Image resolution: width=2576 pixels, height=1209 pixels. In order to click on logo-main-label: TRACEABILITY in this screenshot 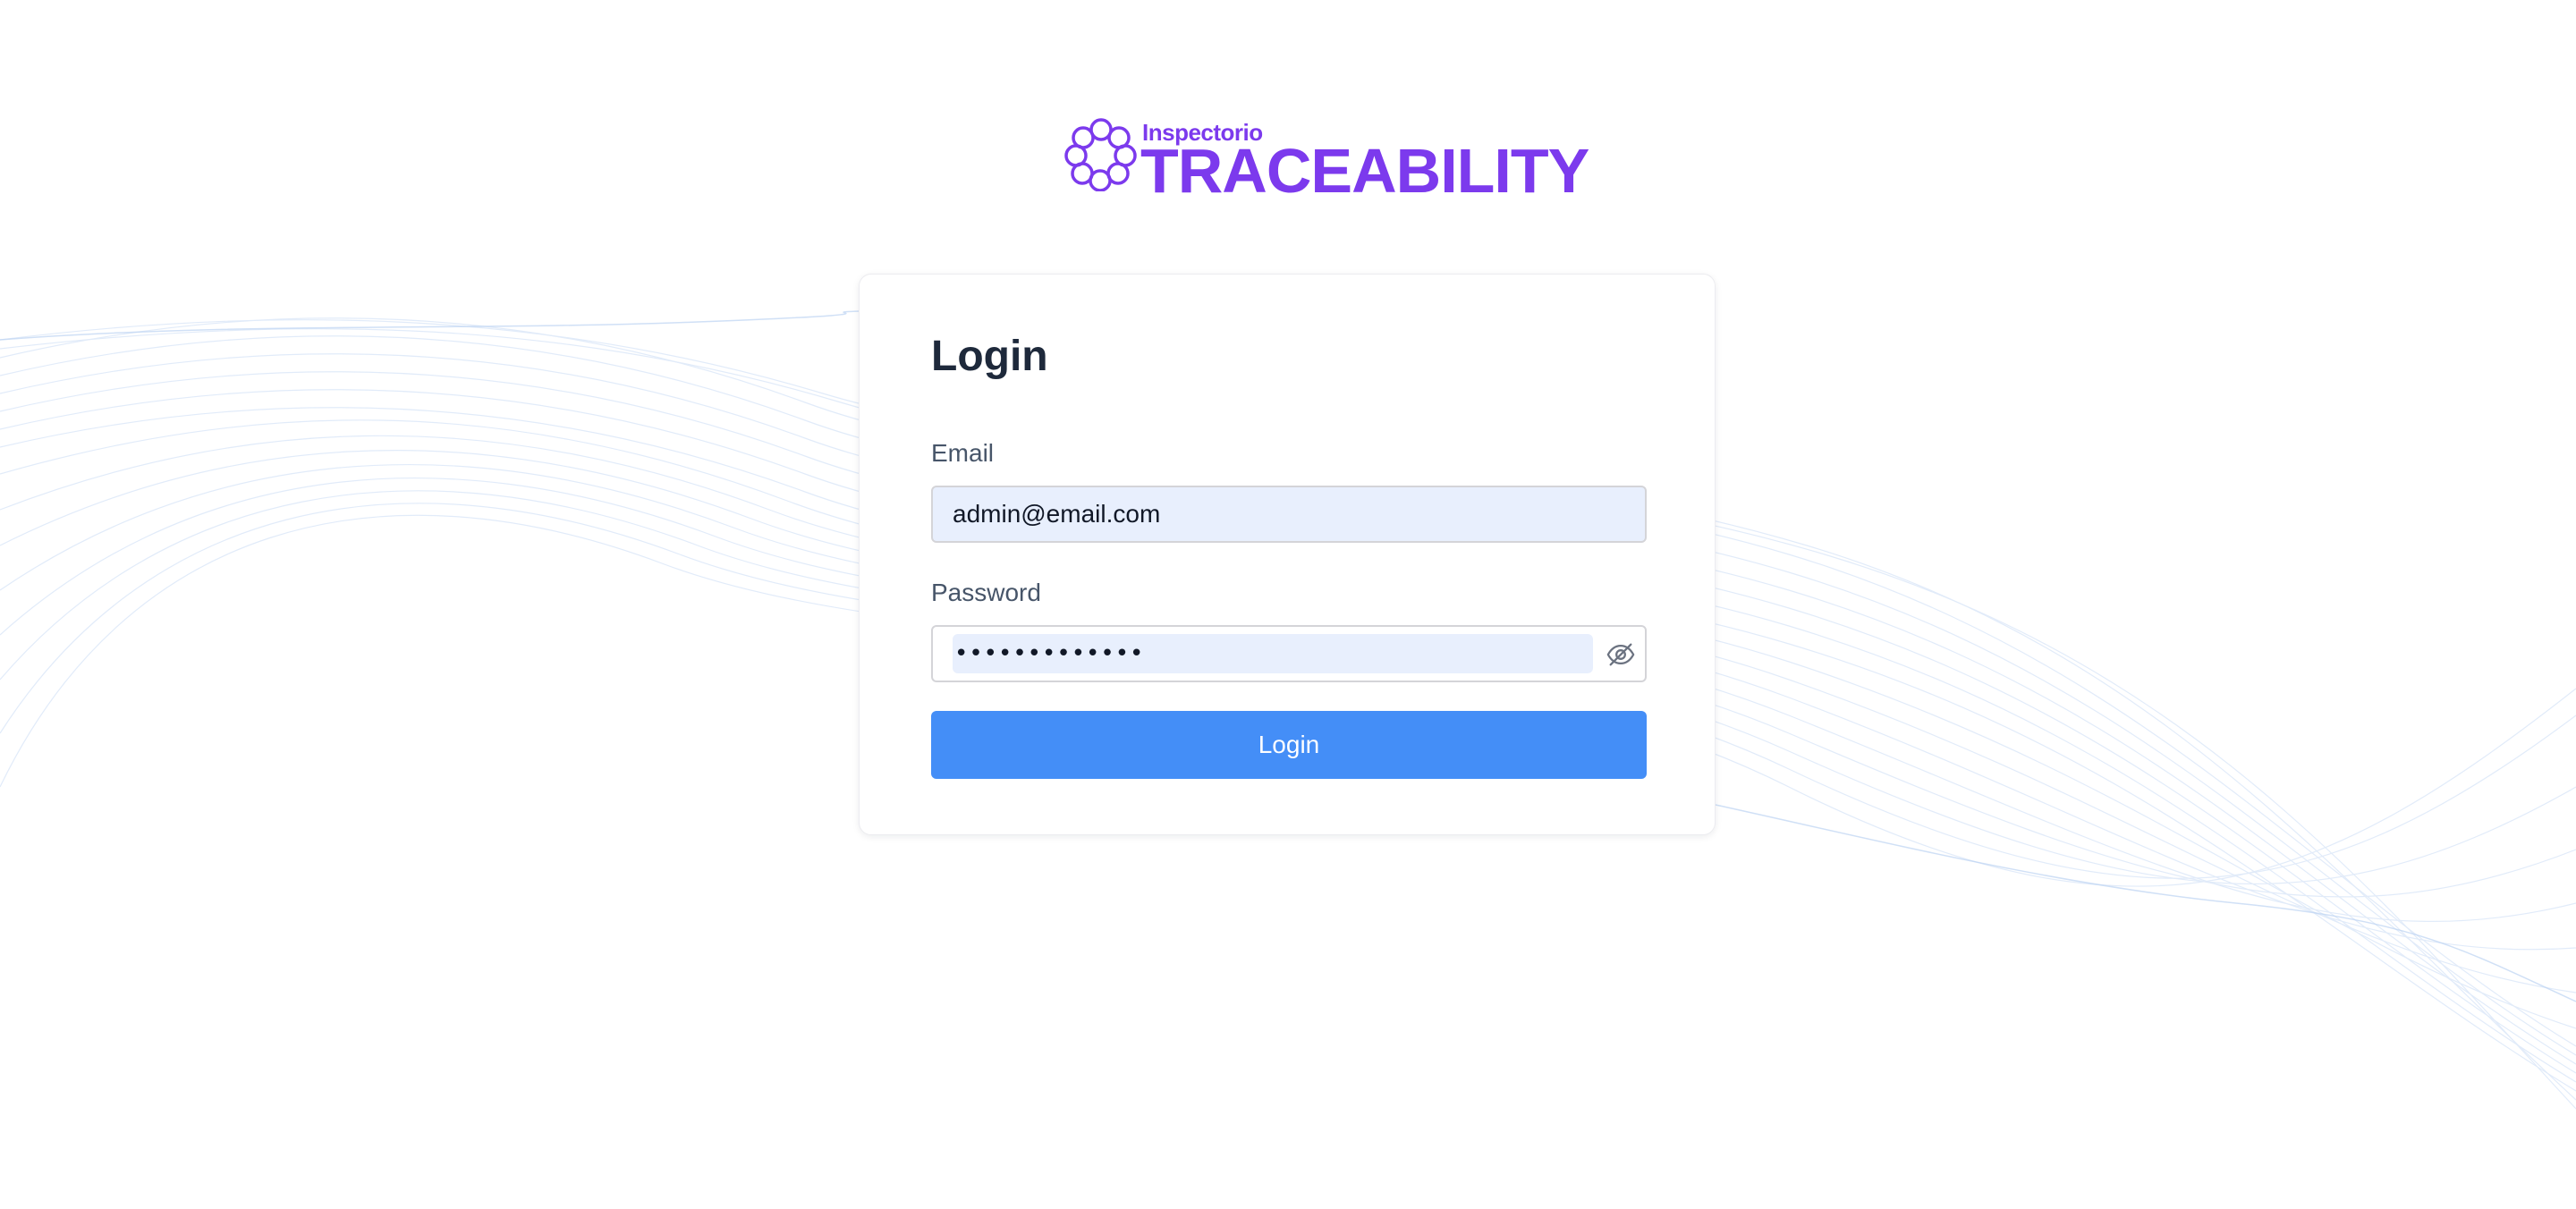, I will do `click(1364, 171)`.